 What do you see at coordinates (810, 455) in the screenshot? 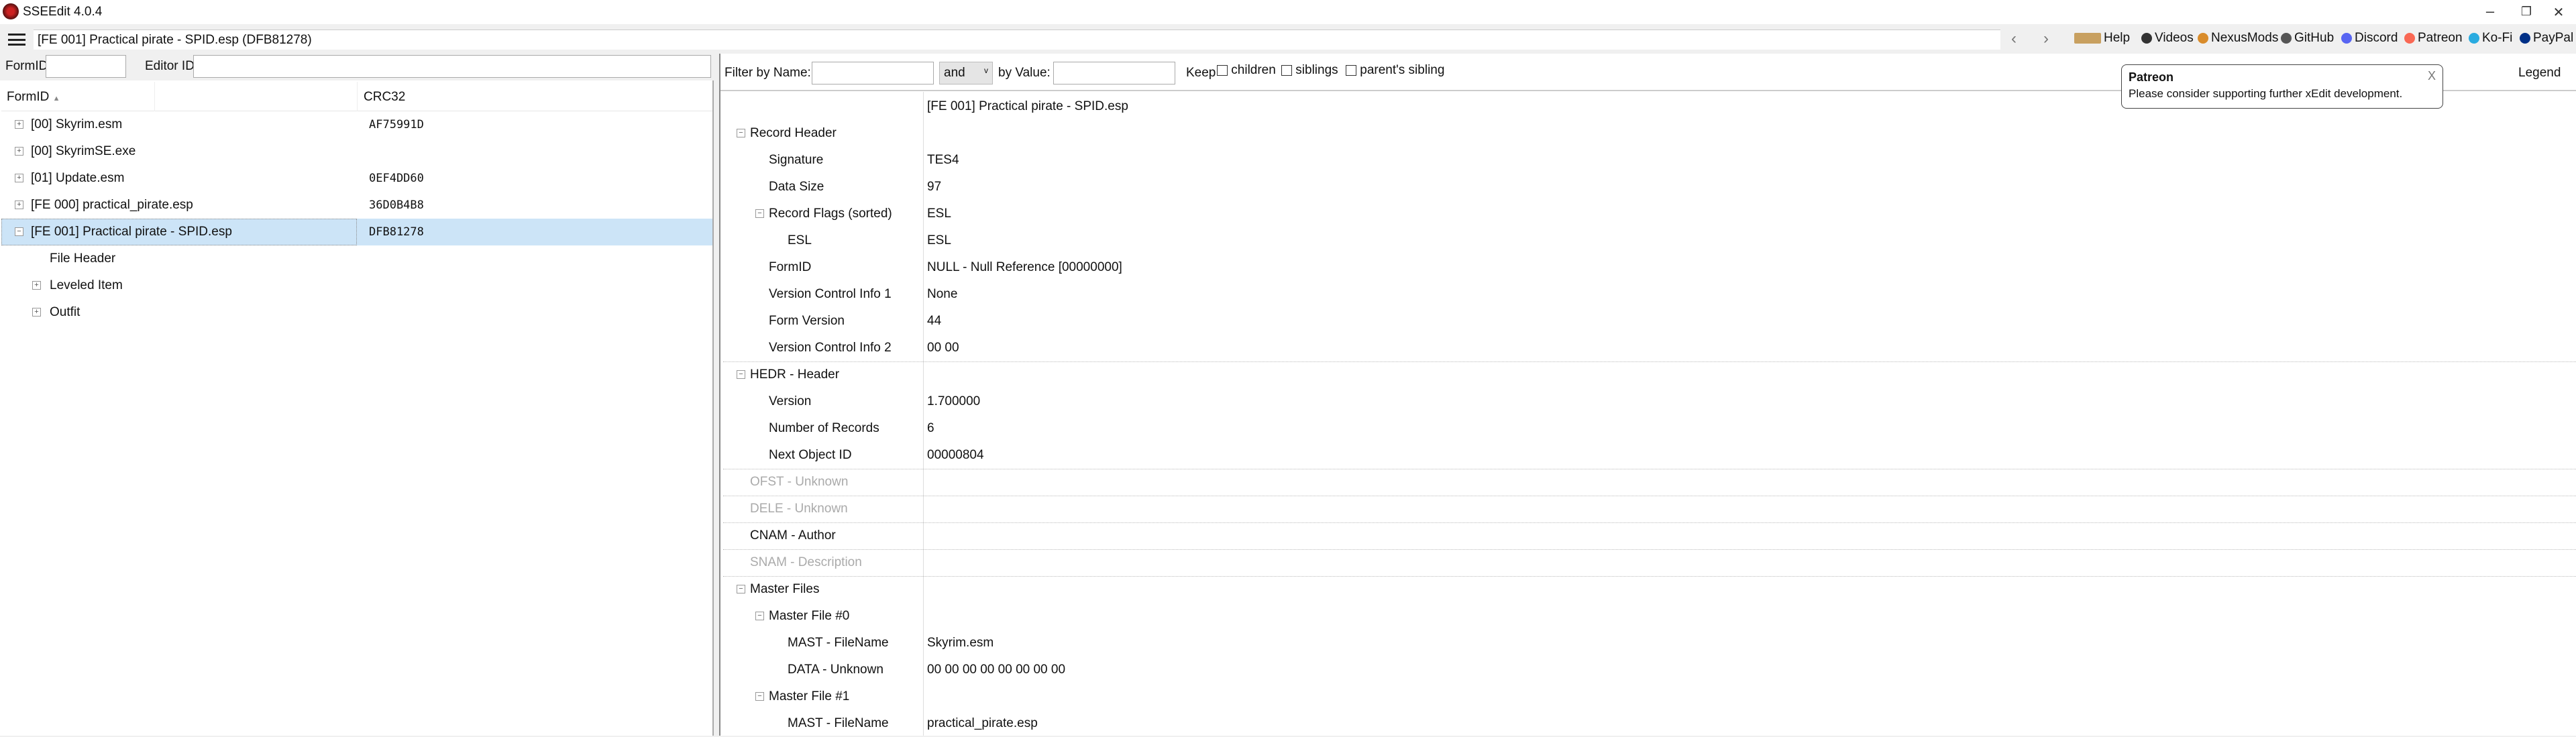
I see `field-name: Next Object ID` at bounding box center [810, 455].